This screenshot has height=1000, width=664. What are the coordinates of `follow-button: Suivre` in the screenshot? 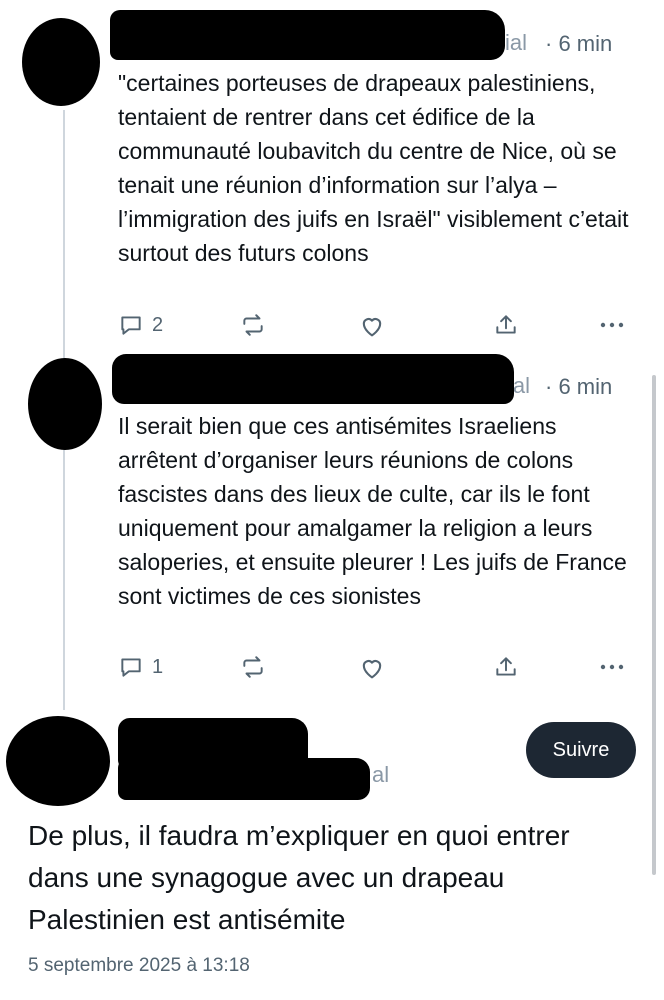 It's located at (581, 750).